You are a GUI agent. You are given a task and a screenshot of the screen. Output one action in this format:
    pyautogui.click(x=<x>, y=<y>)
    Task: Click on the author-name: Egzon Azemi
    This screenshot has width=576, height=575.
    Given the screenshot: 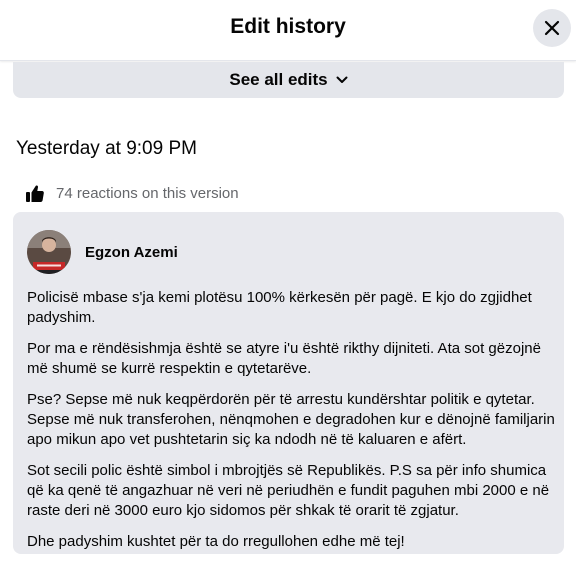 What is the action you would take?
    pyautogui.click(x=131, y=252)
    